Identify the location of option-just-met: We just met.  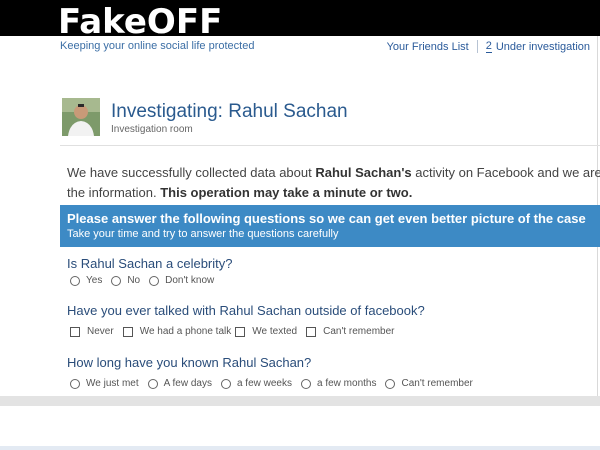
(104, 383).